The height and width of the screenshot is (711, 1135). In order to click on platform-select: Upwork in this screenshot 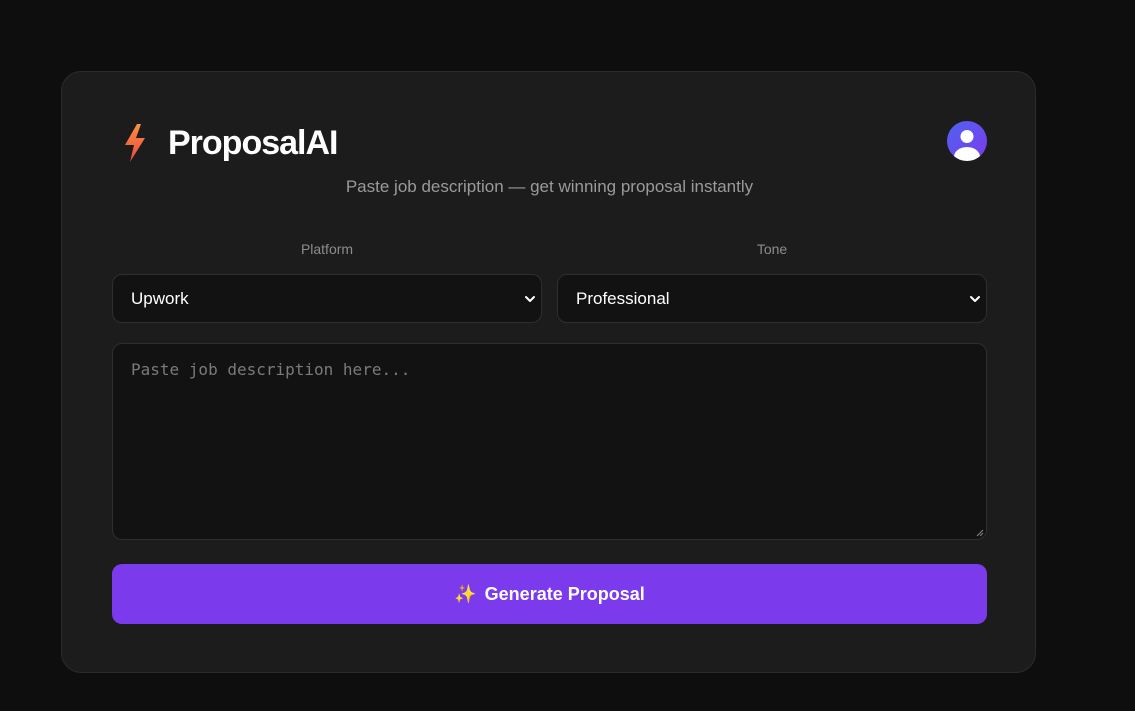, I will do `click(327, 298)`.